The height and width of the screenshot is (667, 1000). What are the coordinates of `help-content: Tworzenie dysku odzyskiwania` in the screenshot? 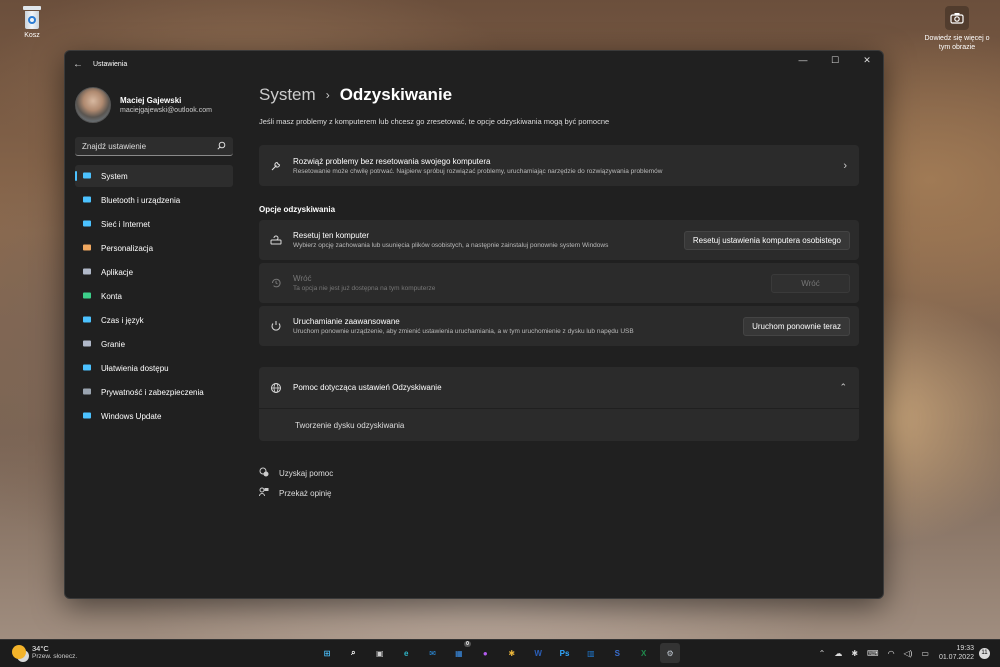 It's located at (559, 425).